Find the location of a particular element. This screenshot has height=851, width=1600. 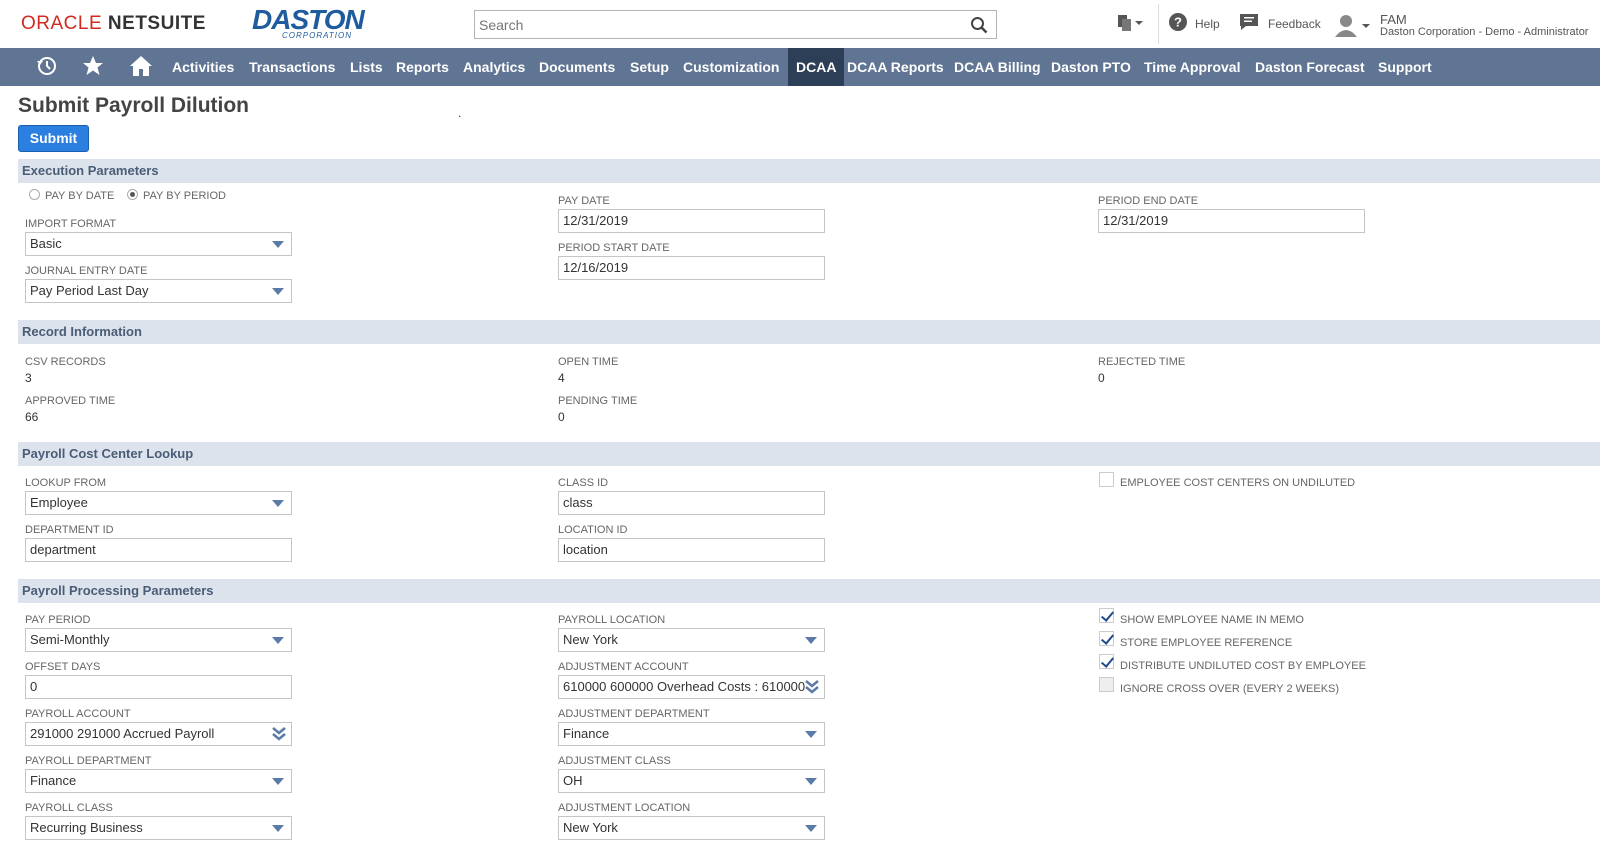

rejected-time-label: REJECTED TIME is located at coordinates (1142, 362).